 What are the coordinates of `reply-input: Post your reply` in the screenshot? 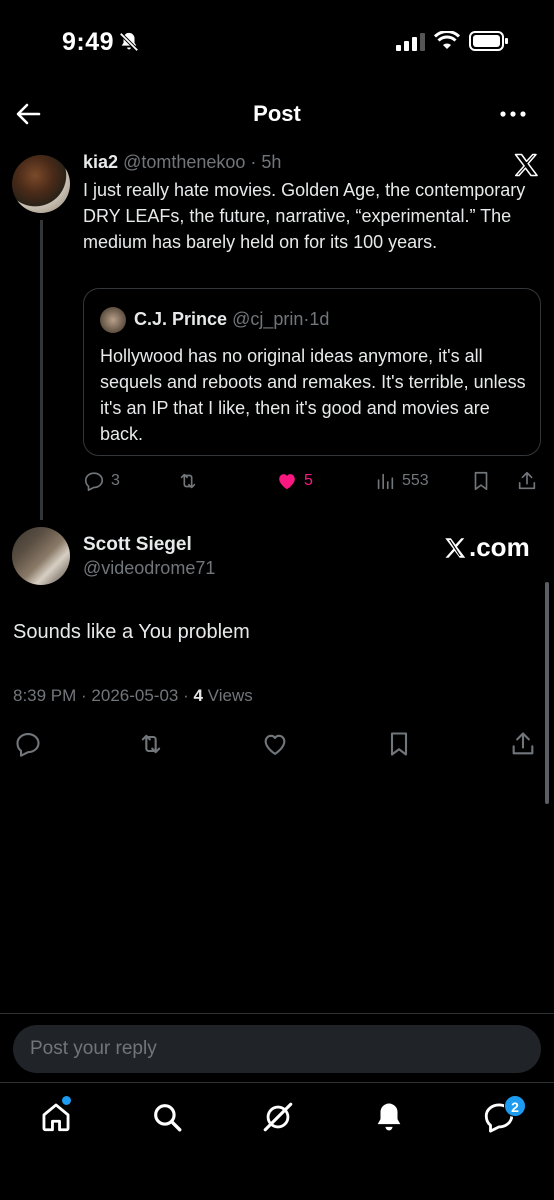 It's located at (277, 1049).